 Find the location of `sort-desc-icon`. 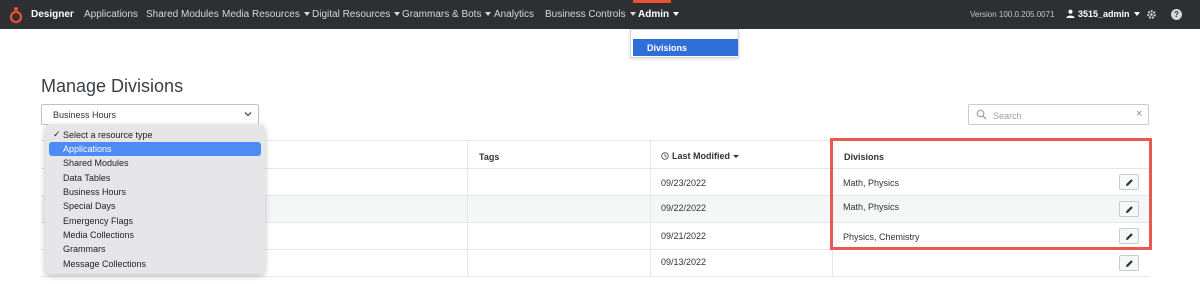

sort-desc-icon is located at coordinates (736, 156).